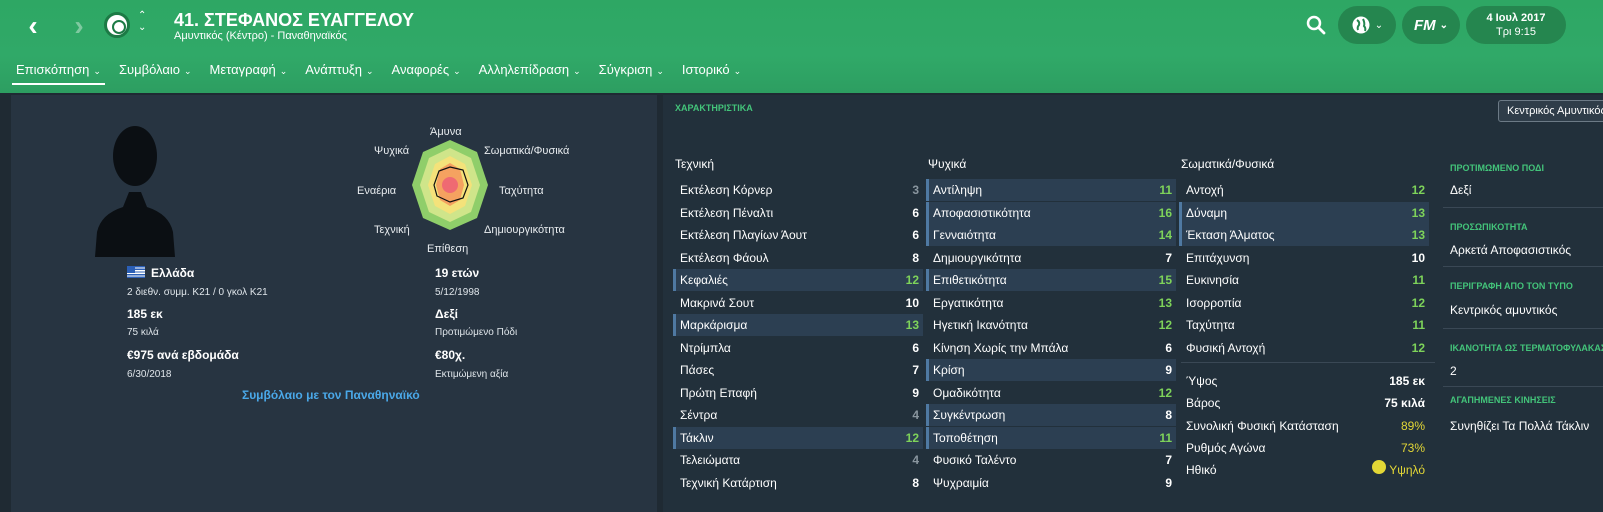 Image resolution: width=1603 pixels, height=512 pixels. Describe the element at coordinates (173, 273) in the screenshot. I see `nationality-label: Ελλάδα` at that location.